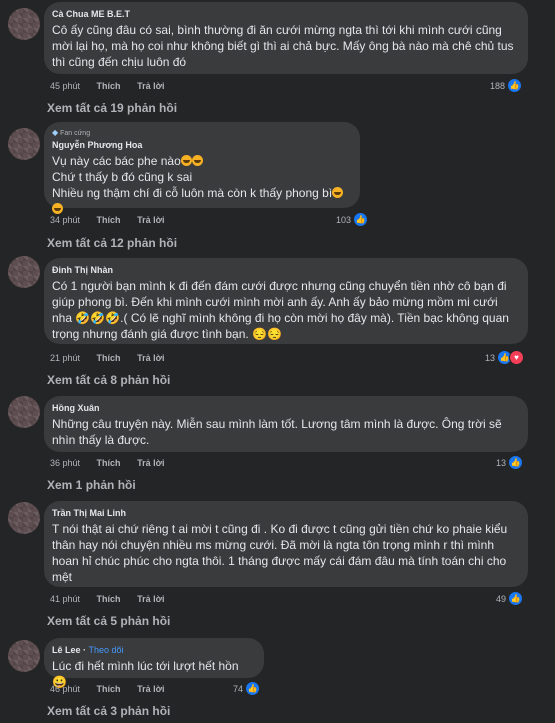 The height and width of the screenshot is (723, 555). What do you see at coordinates (200, 145) in the screenshot?
I see `commenter-name: Nguyễn Phương Hoa` at bounding box center [200, 145].